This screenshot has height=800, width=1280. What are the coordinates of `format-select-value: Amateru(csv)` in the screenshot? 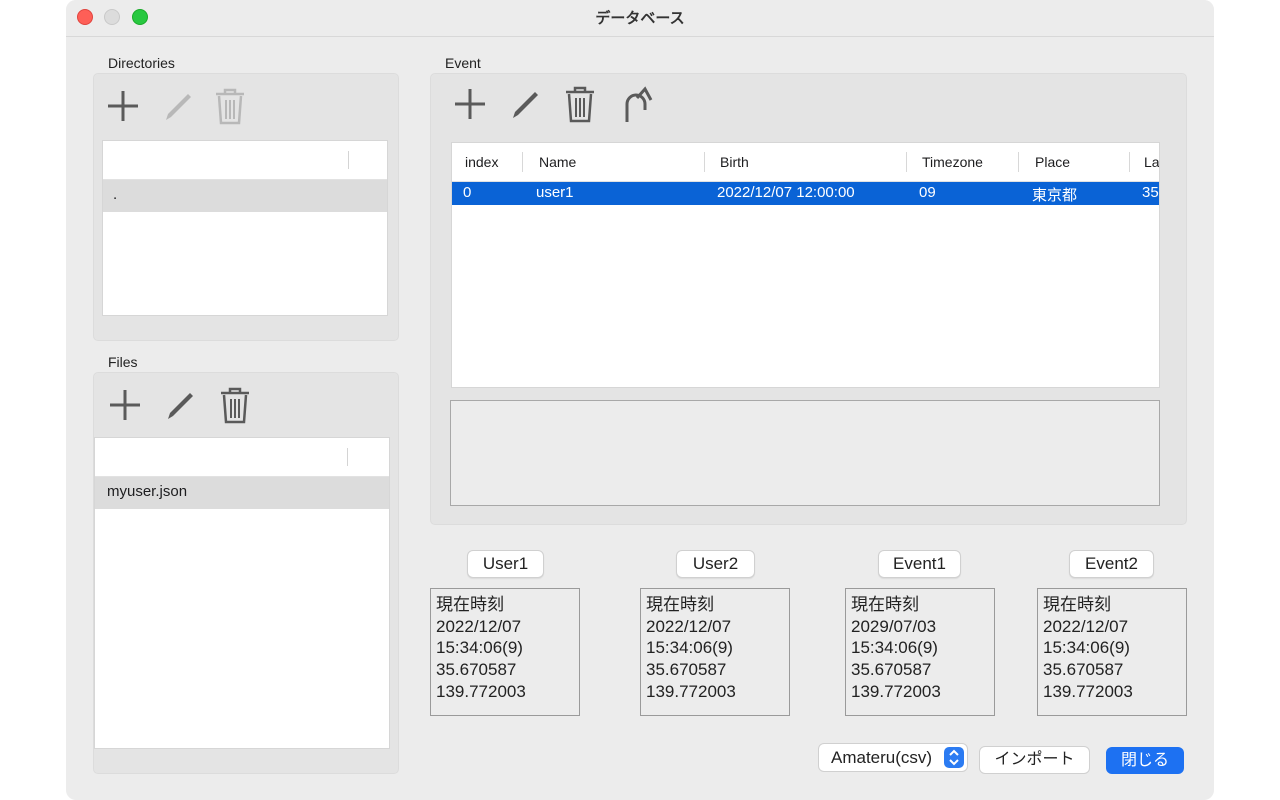 It's located at (882, 757).